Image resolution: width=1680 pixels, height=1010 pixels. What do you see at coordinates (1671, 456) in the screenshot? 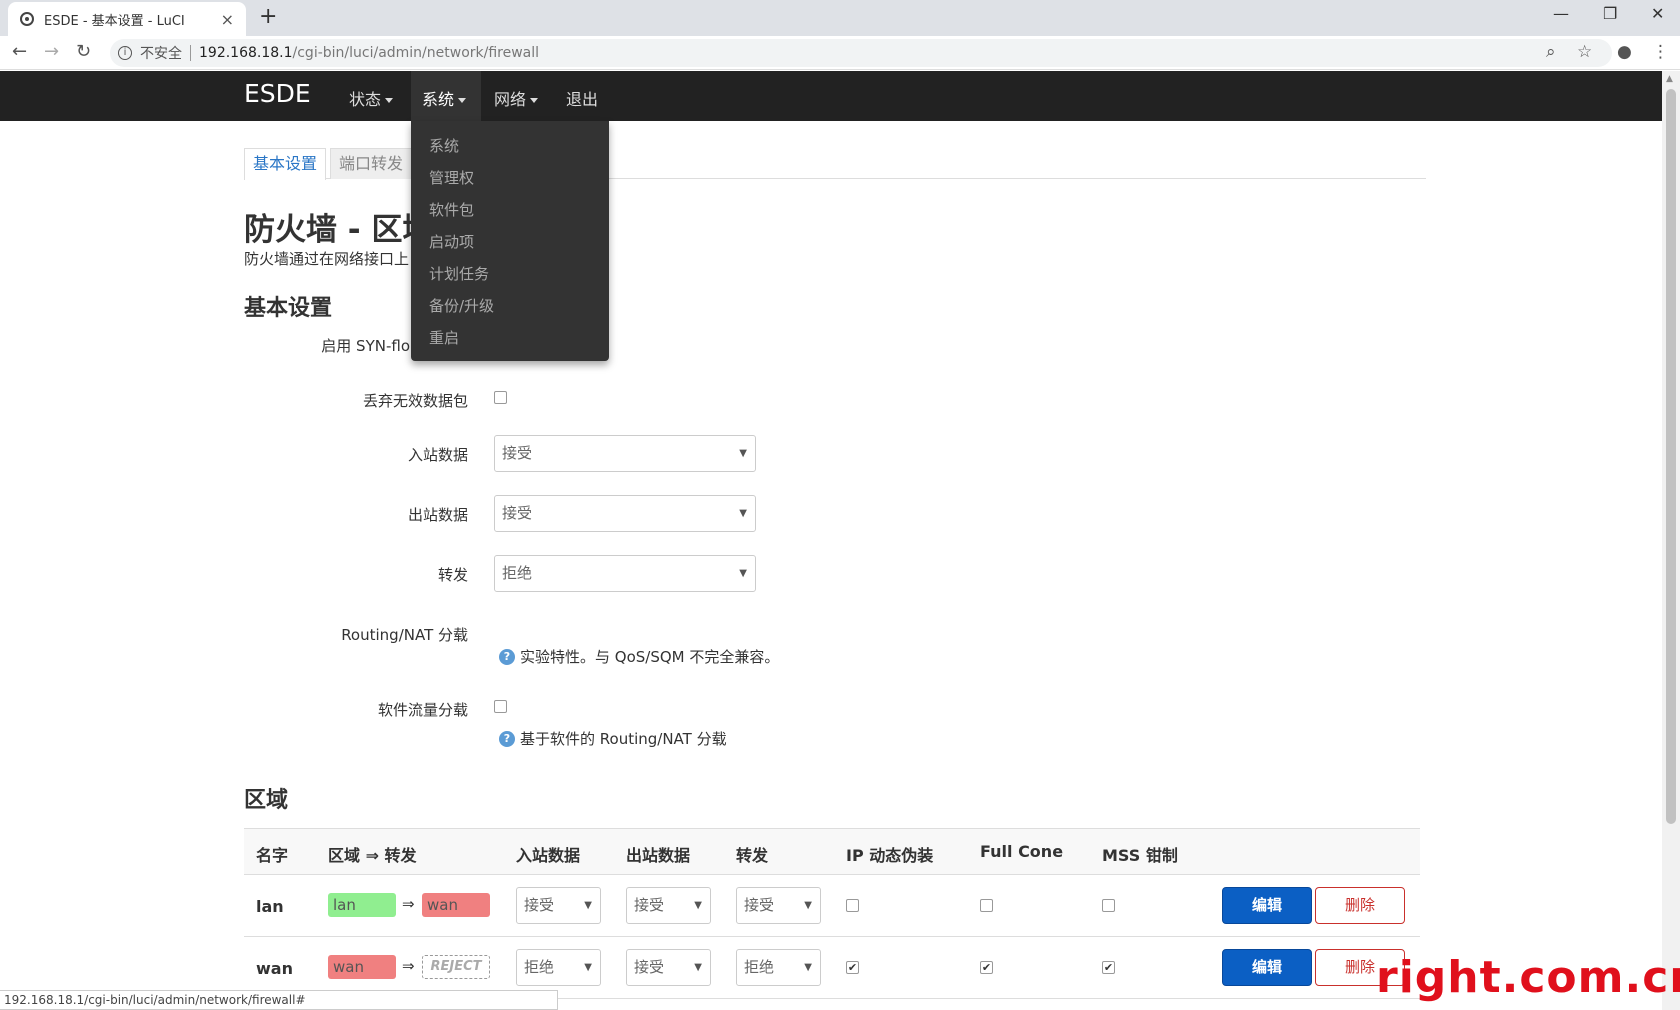
I see `scrollbar-thumb` at bounding box center [1671, 456].